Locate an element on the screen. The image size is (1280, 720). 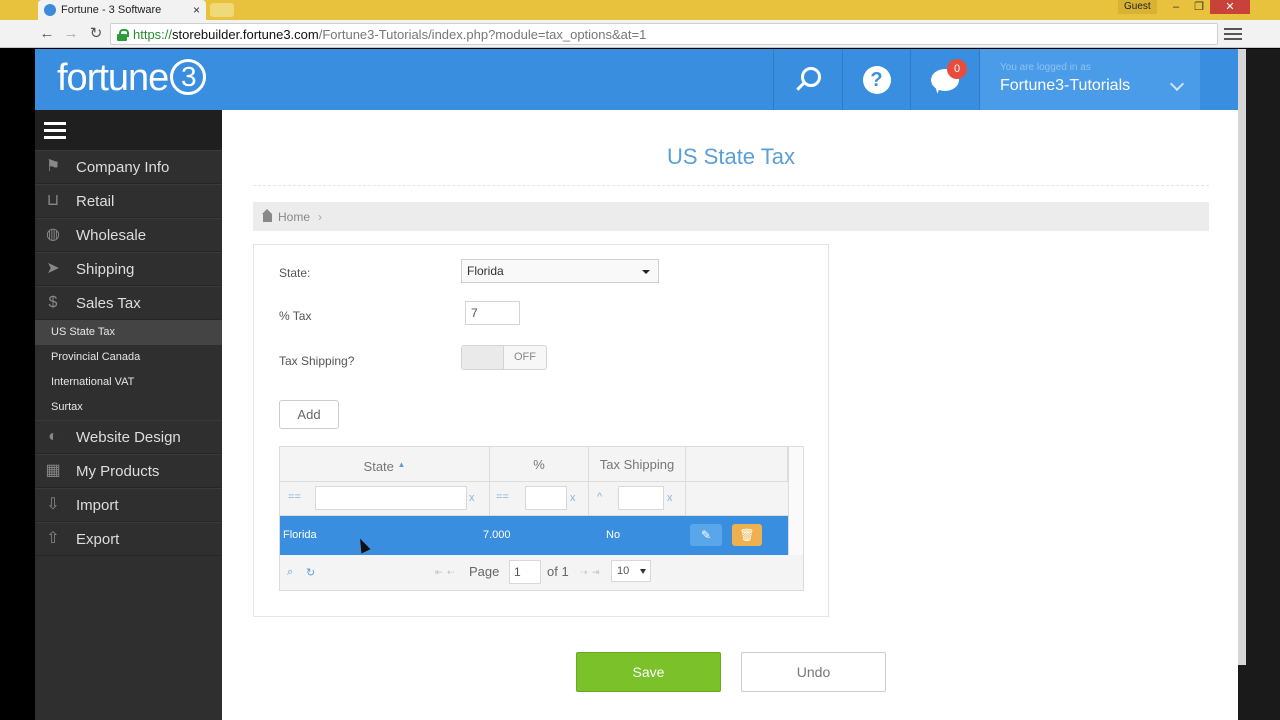
home-icon is located at coordinates (267, 215).